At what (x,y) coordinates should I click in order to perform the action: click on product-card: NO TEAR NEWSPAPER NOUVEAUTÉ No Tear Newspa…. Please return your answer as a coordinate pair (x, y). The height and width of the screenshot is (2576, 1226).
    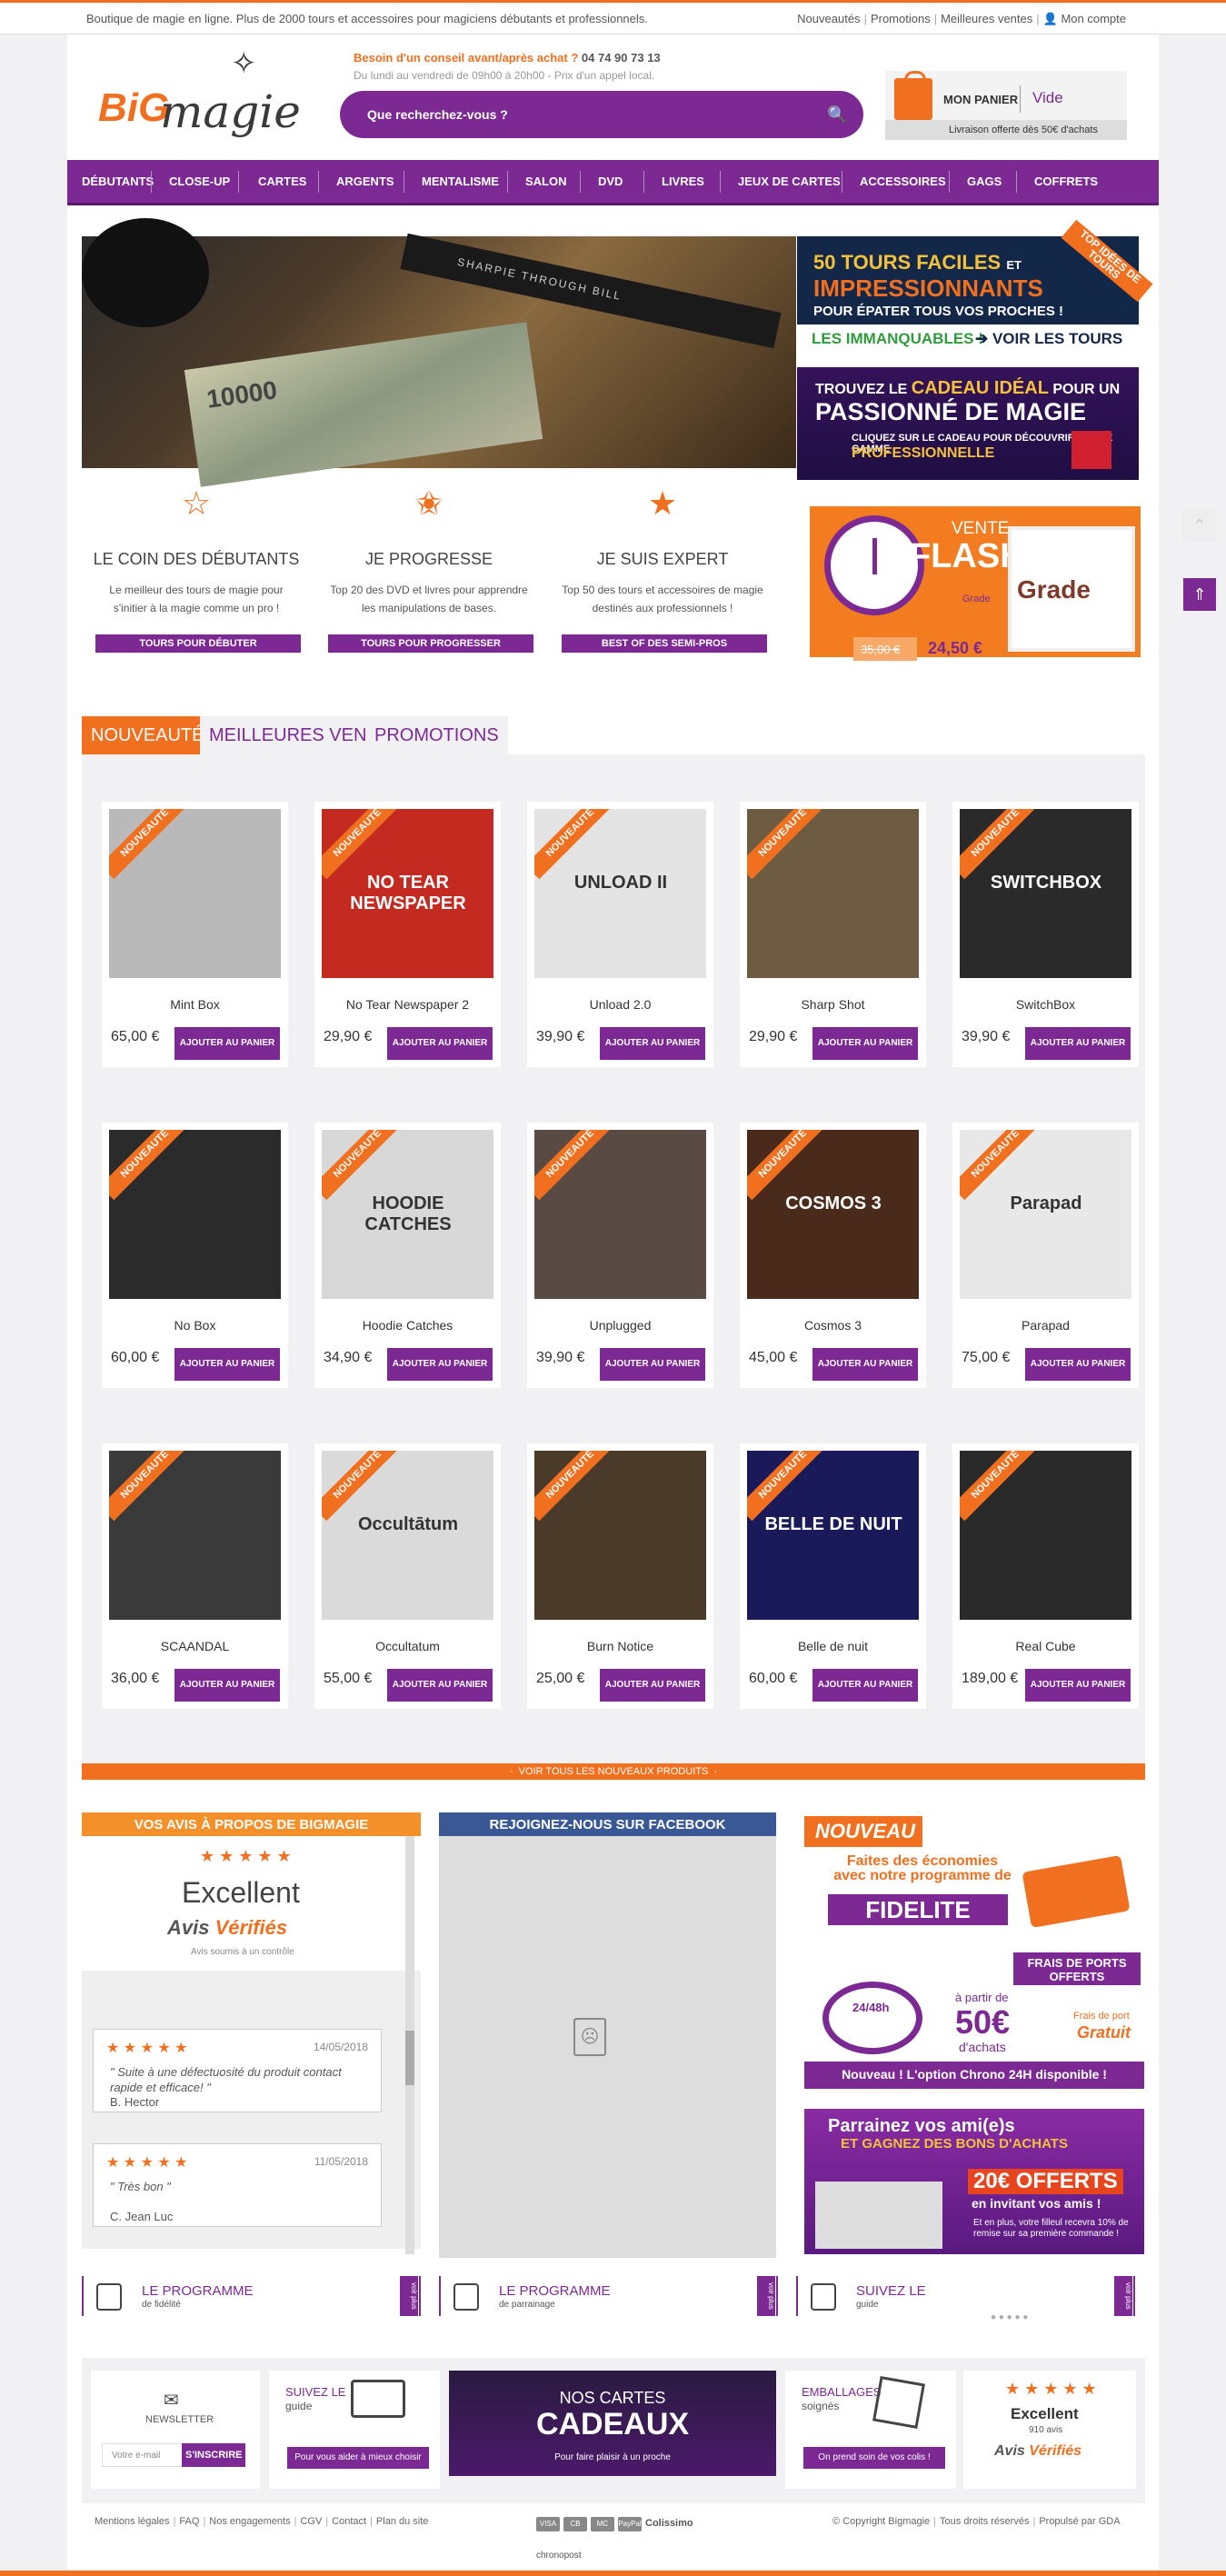
    Looking at the image, I should click on (407, 935).